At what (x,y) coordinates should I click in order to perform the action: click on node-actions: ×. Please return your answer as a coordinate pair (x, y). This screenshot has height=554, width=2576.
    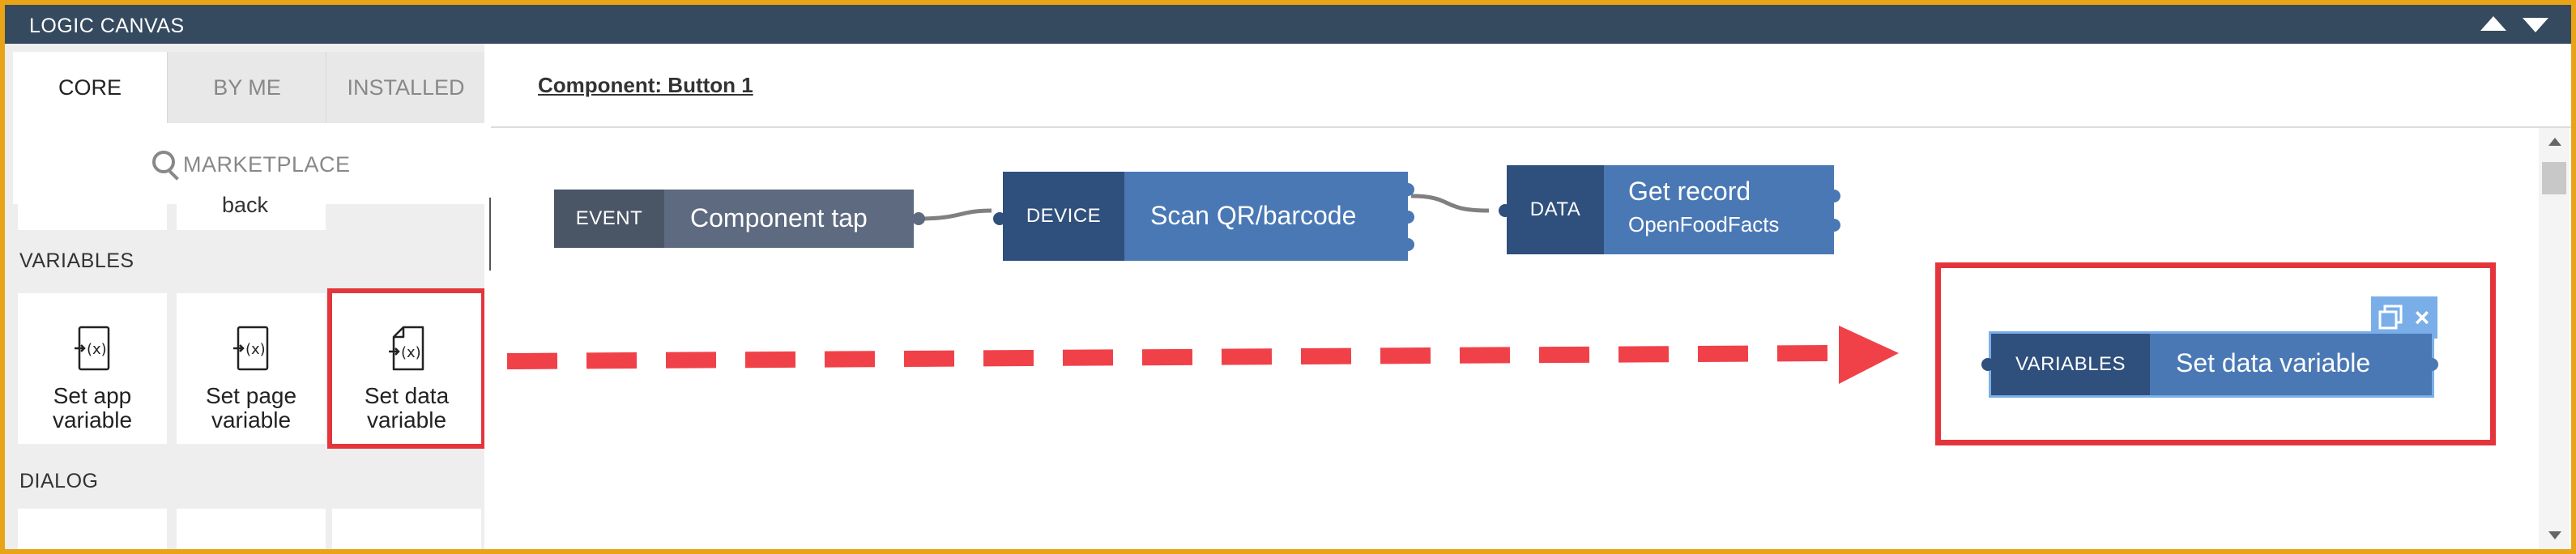
    Looking at the image, I should click on (2404, 317).